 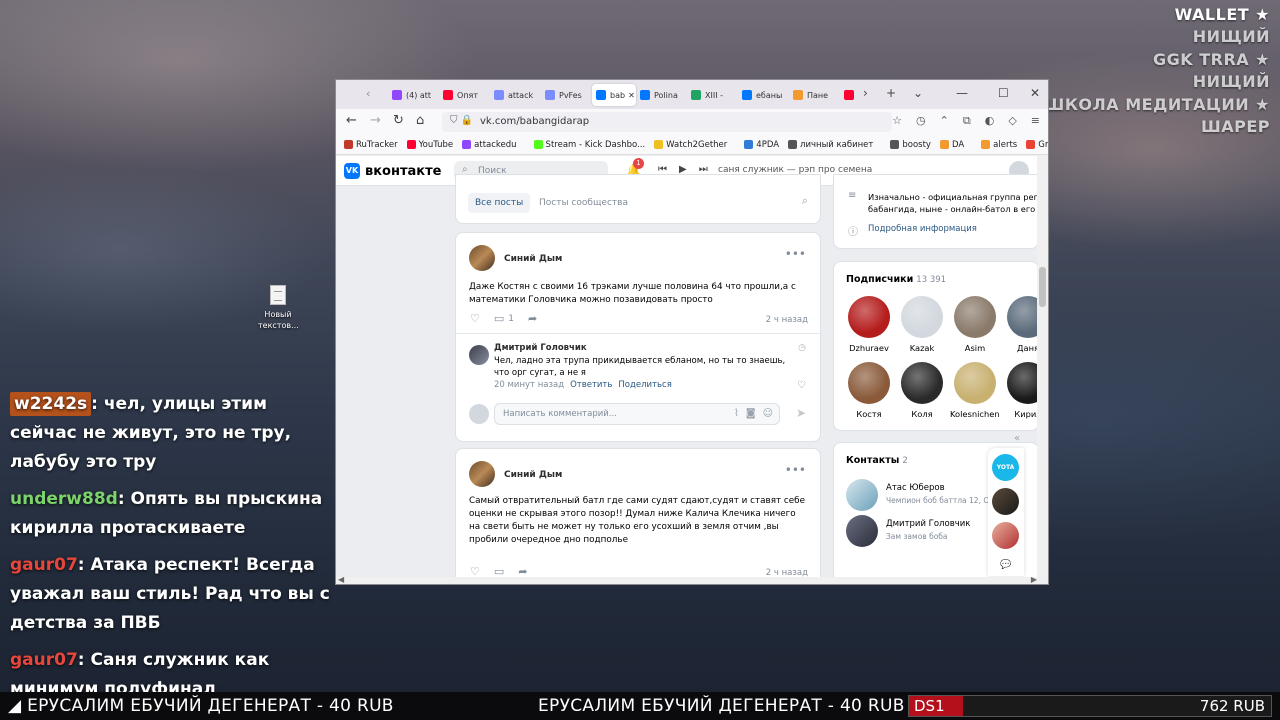 I want to click on comment-time: 20 минут назад, so click(x=529, y=385).